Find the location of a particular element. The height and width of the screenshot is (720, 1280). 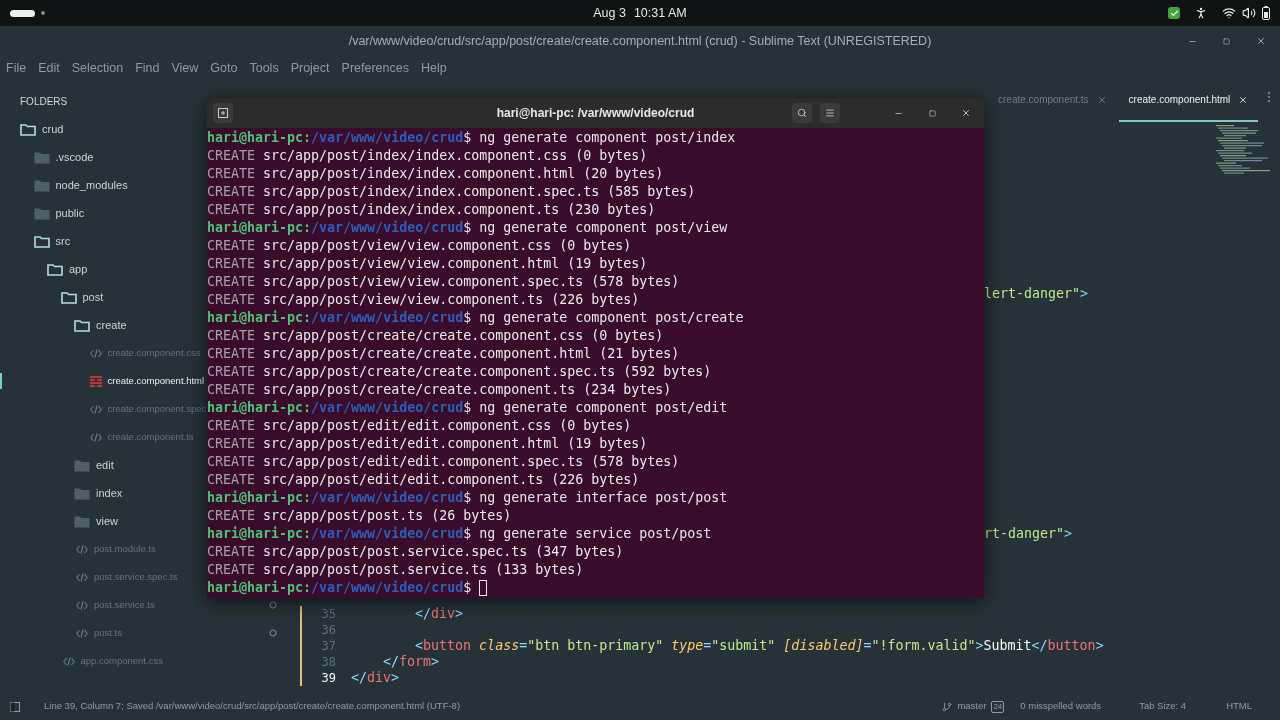

command-text: ng generate component post/edit is located at coordinates (603, 408).